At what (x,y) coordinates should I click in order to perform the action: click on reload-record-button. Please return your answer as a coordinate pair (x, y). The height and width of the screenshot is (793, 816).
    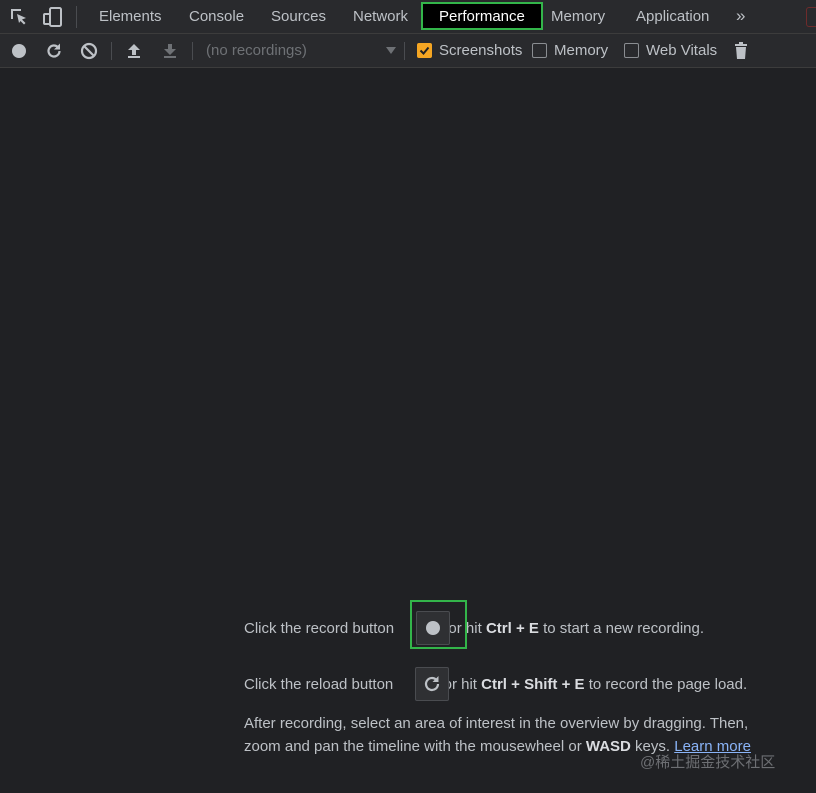
    Looking at the image, I should click on (54, 51).